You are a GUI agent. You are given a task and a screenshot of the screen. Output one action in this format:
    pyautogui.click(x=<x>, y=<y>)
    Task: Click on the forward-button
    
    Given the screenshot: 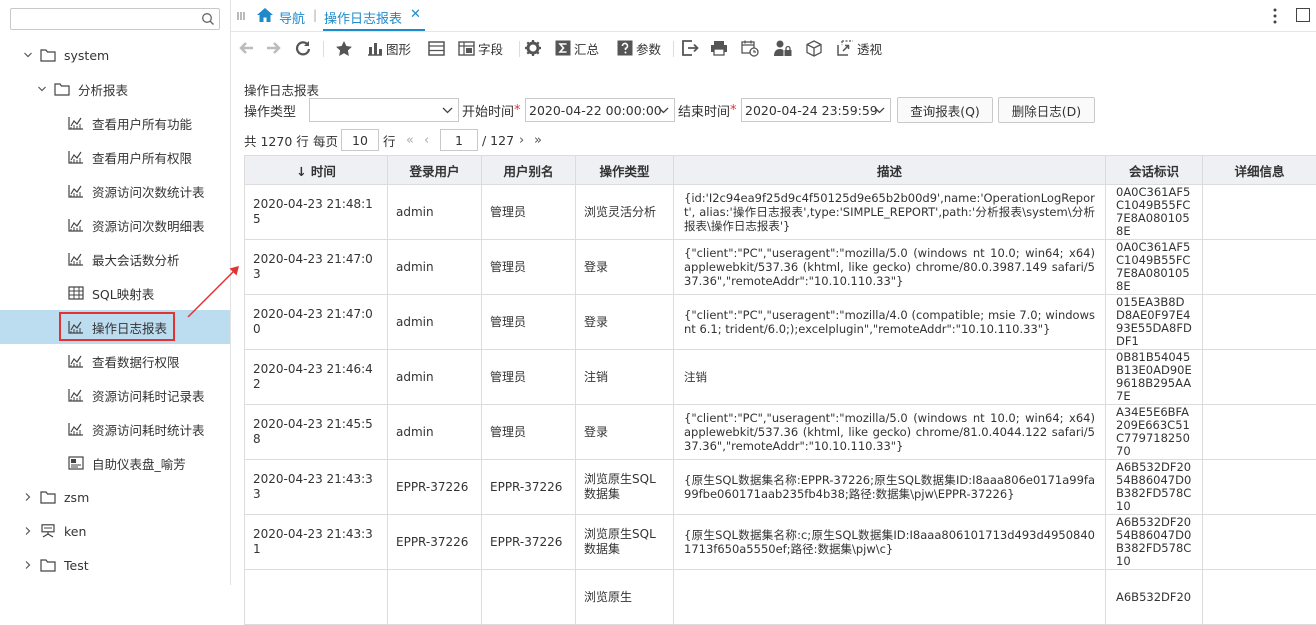 What is the action you would take?
    pyautogui.click(x=274, y=48)
    